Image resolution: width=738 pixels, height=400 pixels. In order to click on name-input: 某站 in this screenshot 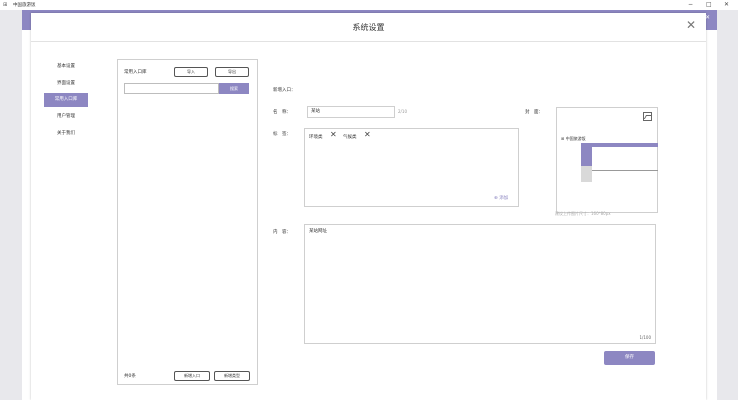, I will do `click(351, 112)`.